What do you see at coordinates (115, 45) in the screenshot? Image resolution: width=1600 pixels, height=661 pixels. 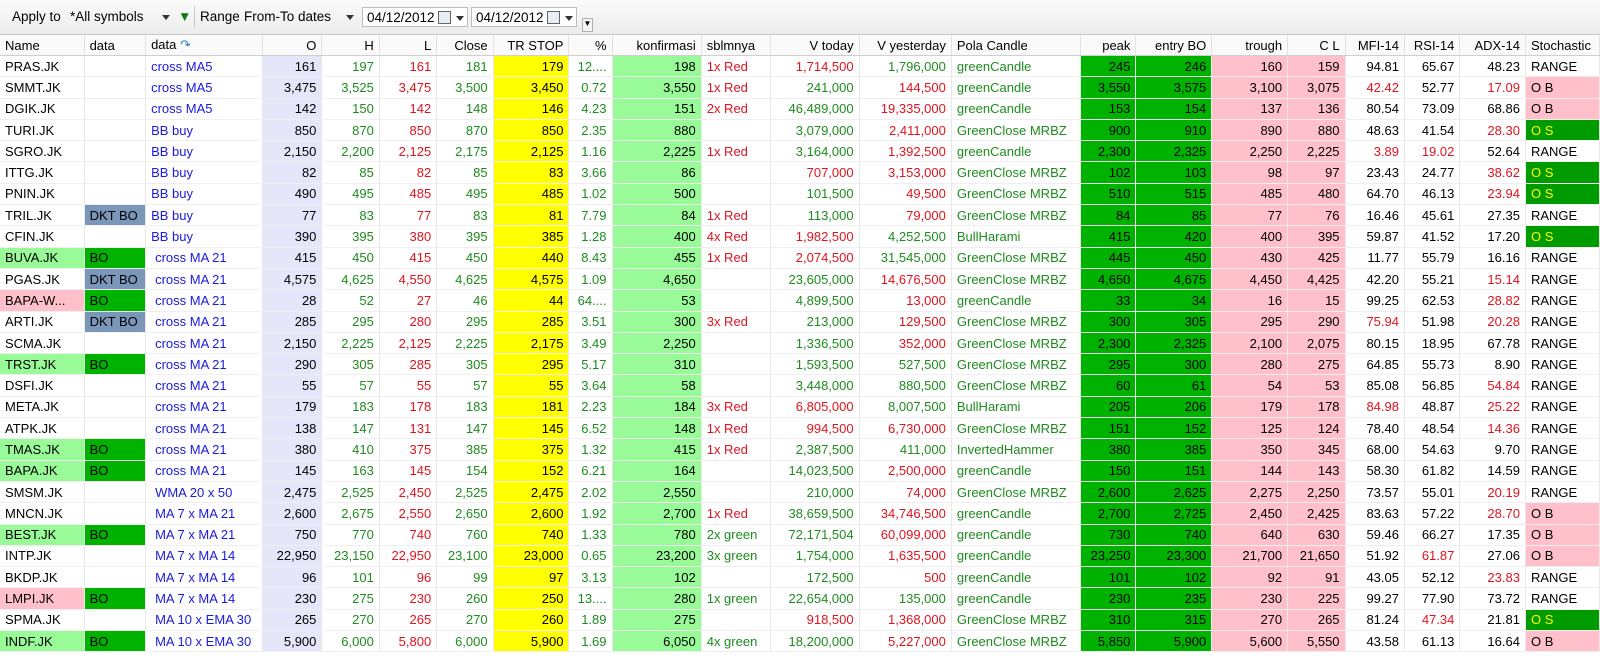 I see `column-header-data: data` at bounding box center [115, 45].